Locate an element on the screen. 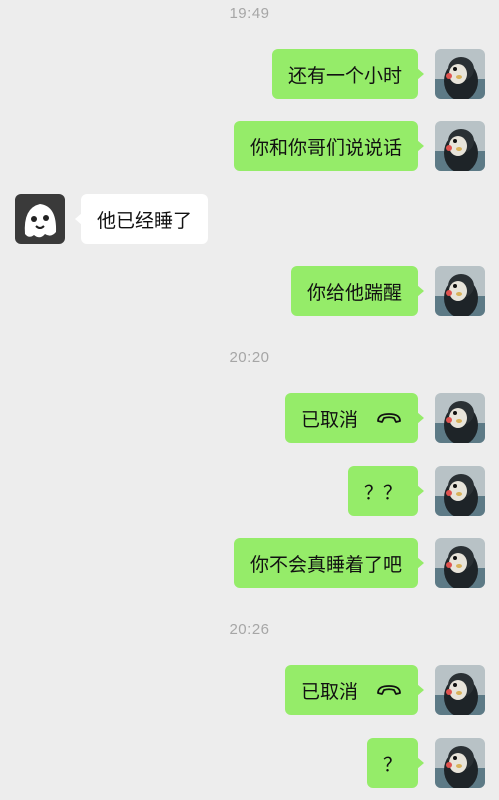 The height and width of the screenshot is (800, 499). message-bubble-outgoing: 你不会真睡着了吧 is located at coordinates (329, 563).